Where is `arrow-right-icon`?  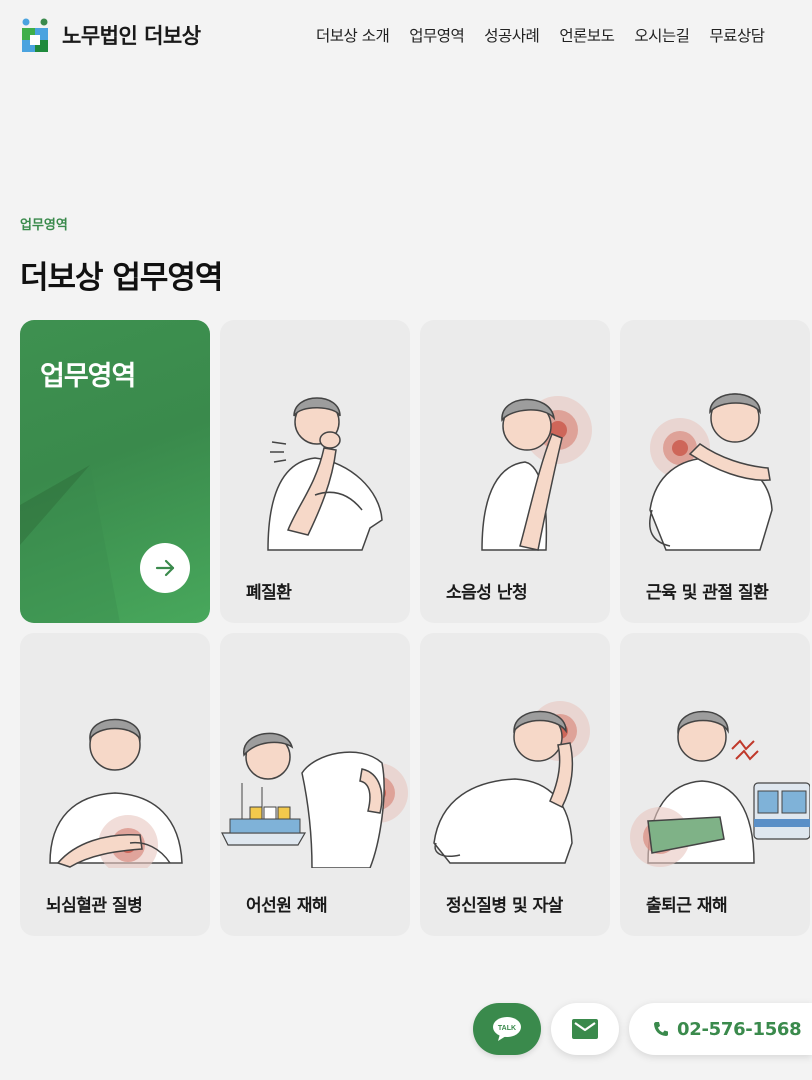
arrow-right-icon is located at coordinates (165, 568).